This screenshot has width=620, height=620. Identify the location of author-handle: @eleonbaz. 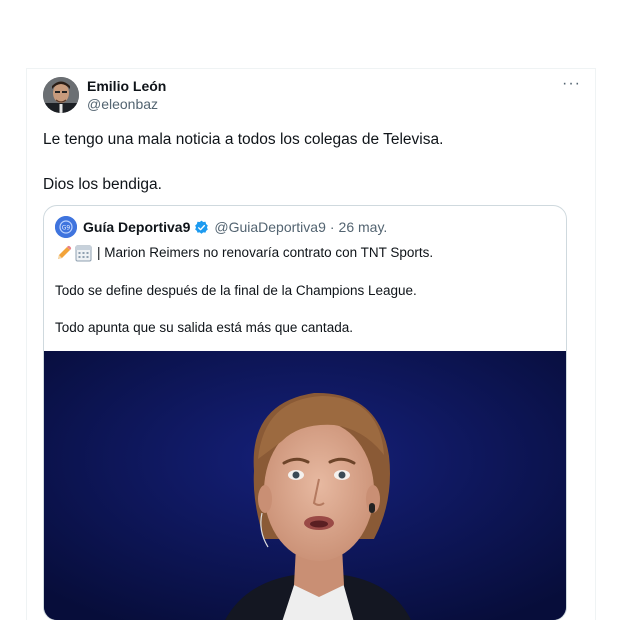
(122, 104).